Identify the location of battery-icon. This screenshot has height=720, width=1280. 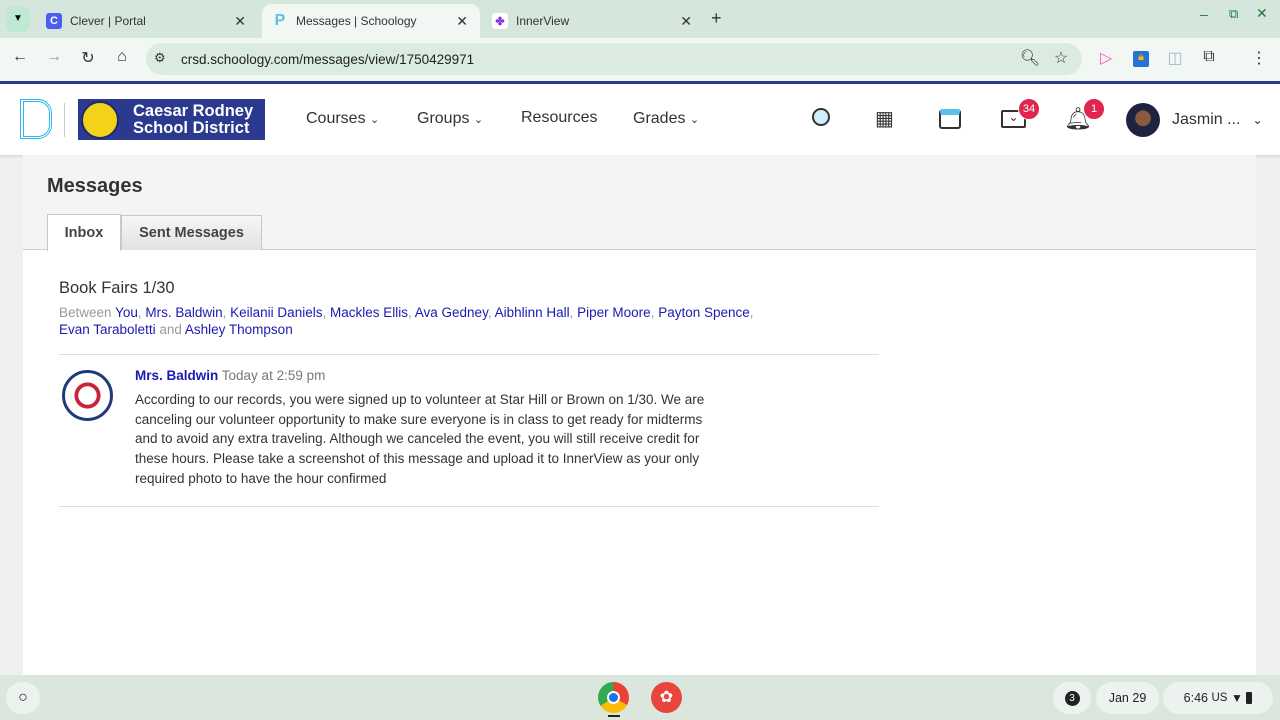
(1249, 698).